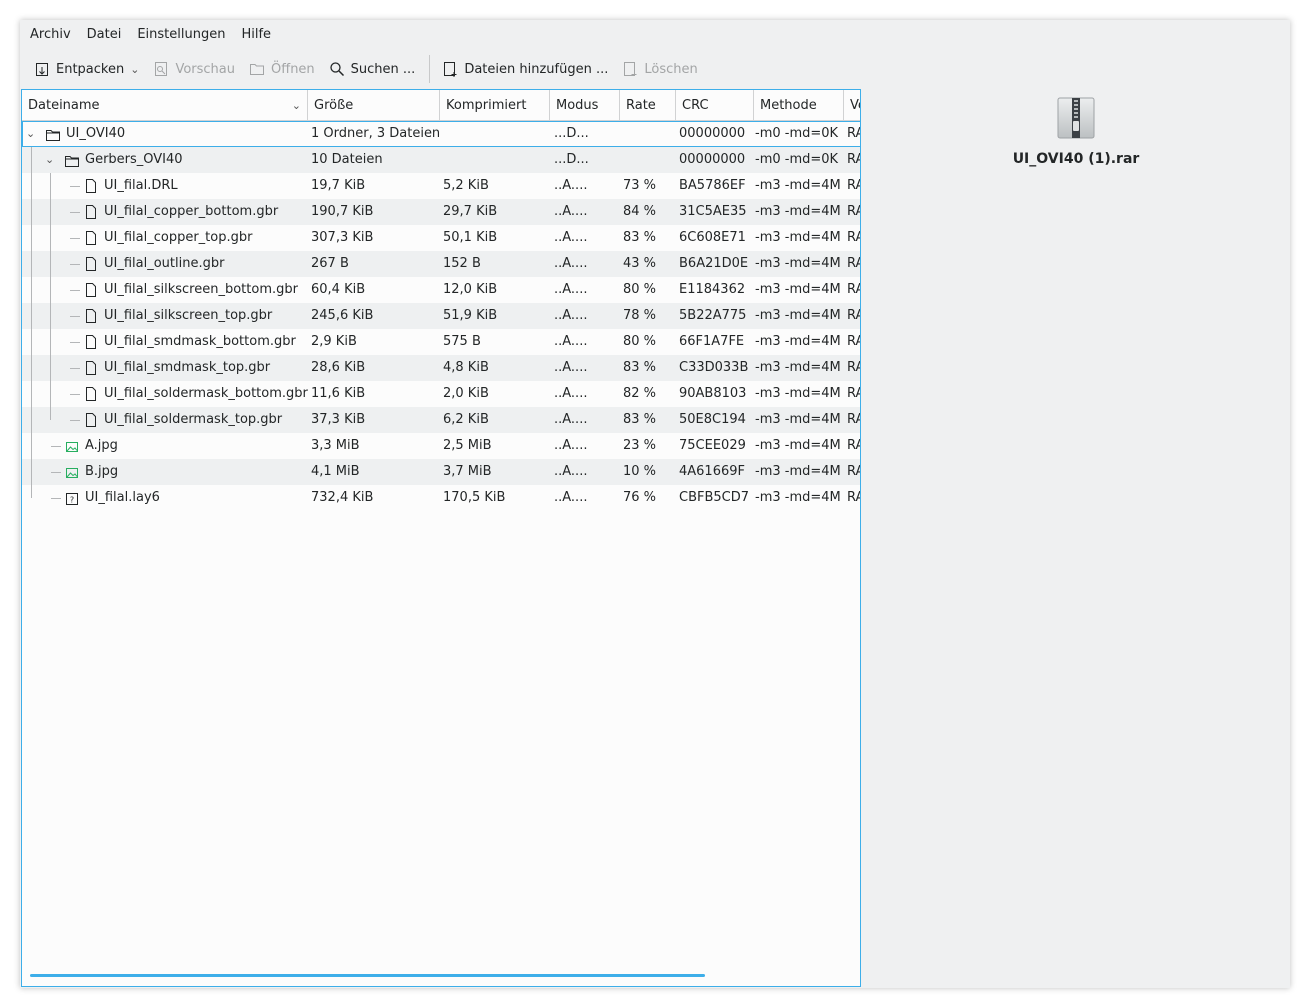 This screenshot has height=1008, width=1310. What do you see at coordinates (201, 289) in the screenshot?
I see `file-name: UI_filal_silkscreen_bottom.gbr` at bounding box center [201, 289].